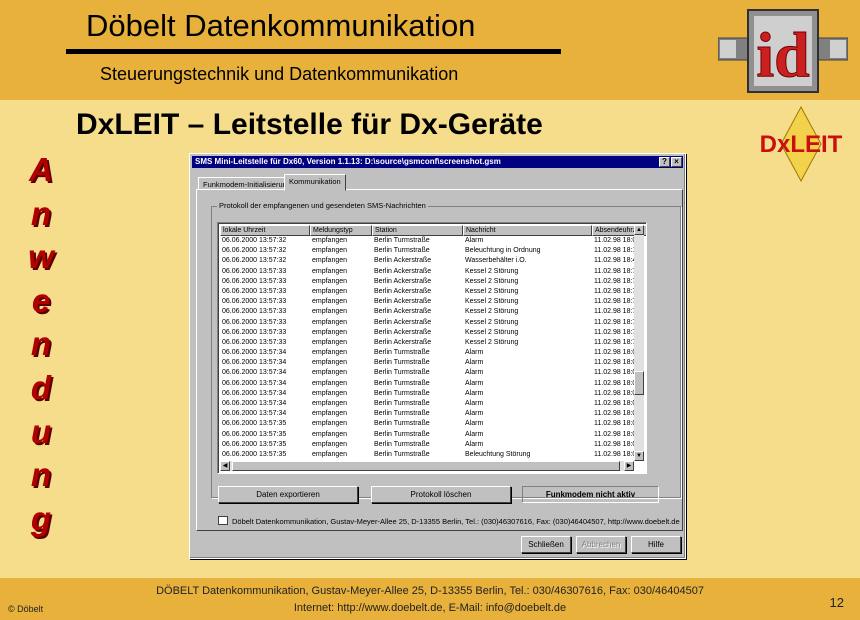  What do you see at coordinates (656, 544) in the screenshot?
I see `help-button: Hilfe` at bounding box center [656, 544].